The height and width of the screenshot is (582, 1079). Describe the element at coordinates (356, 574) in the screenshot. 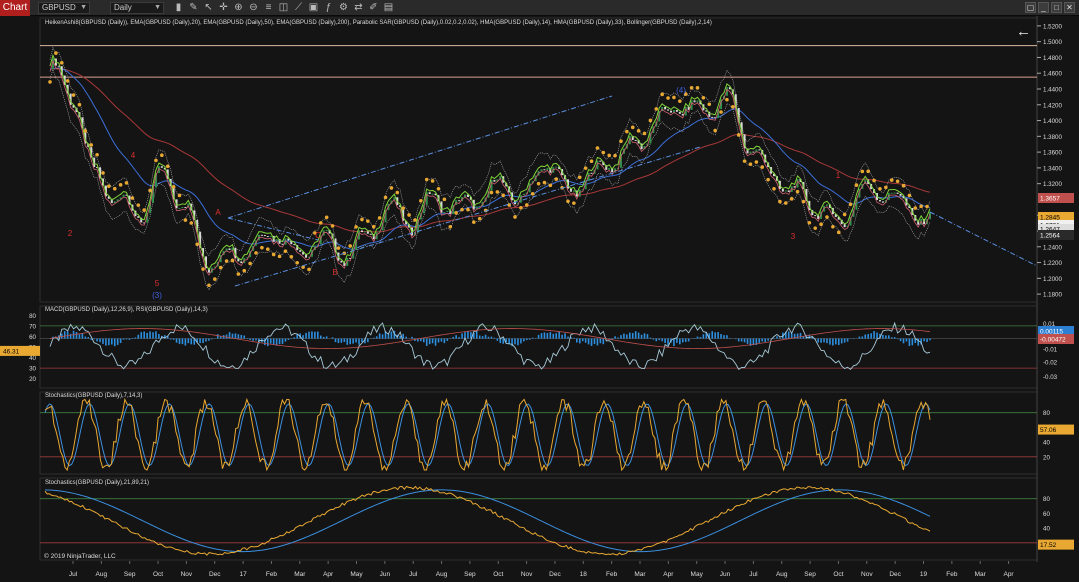

I see `time-axis-label: May` at that location.